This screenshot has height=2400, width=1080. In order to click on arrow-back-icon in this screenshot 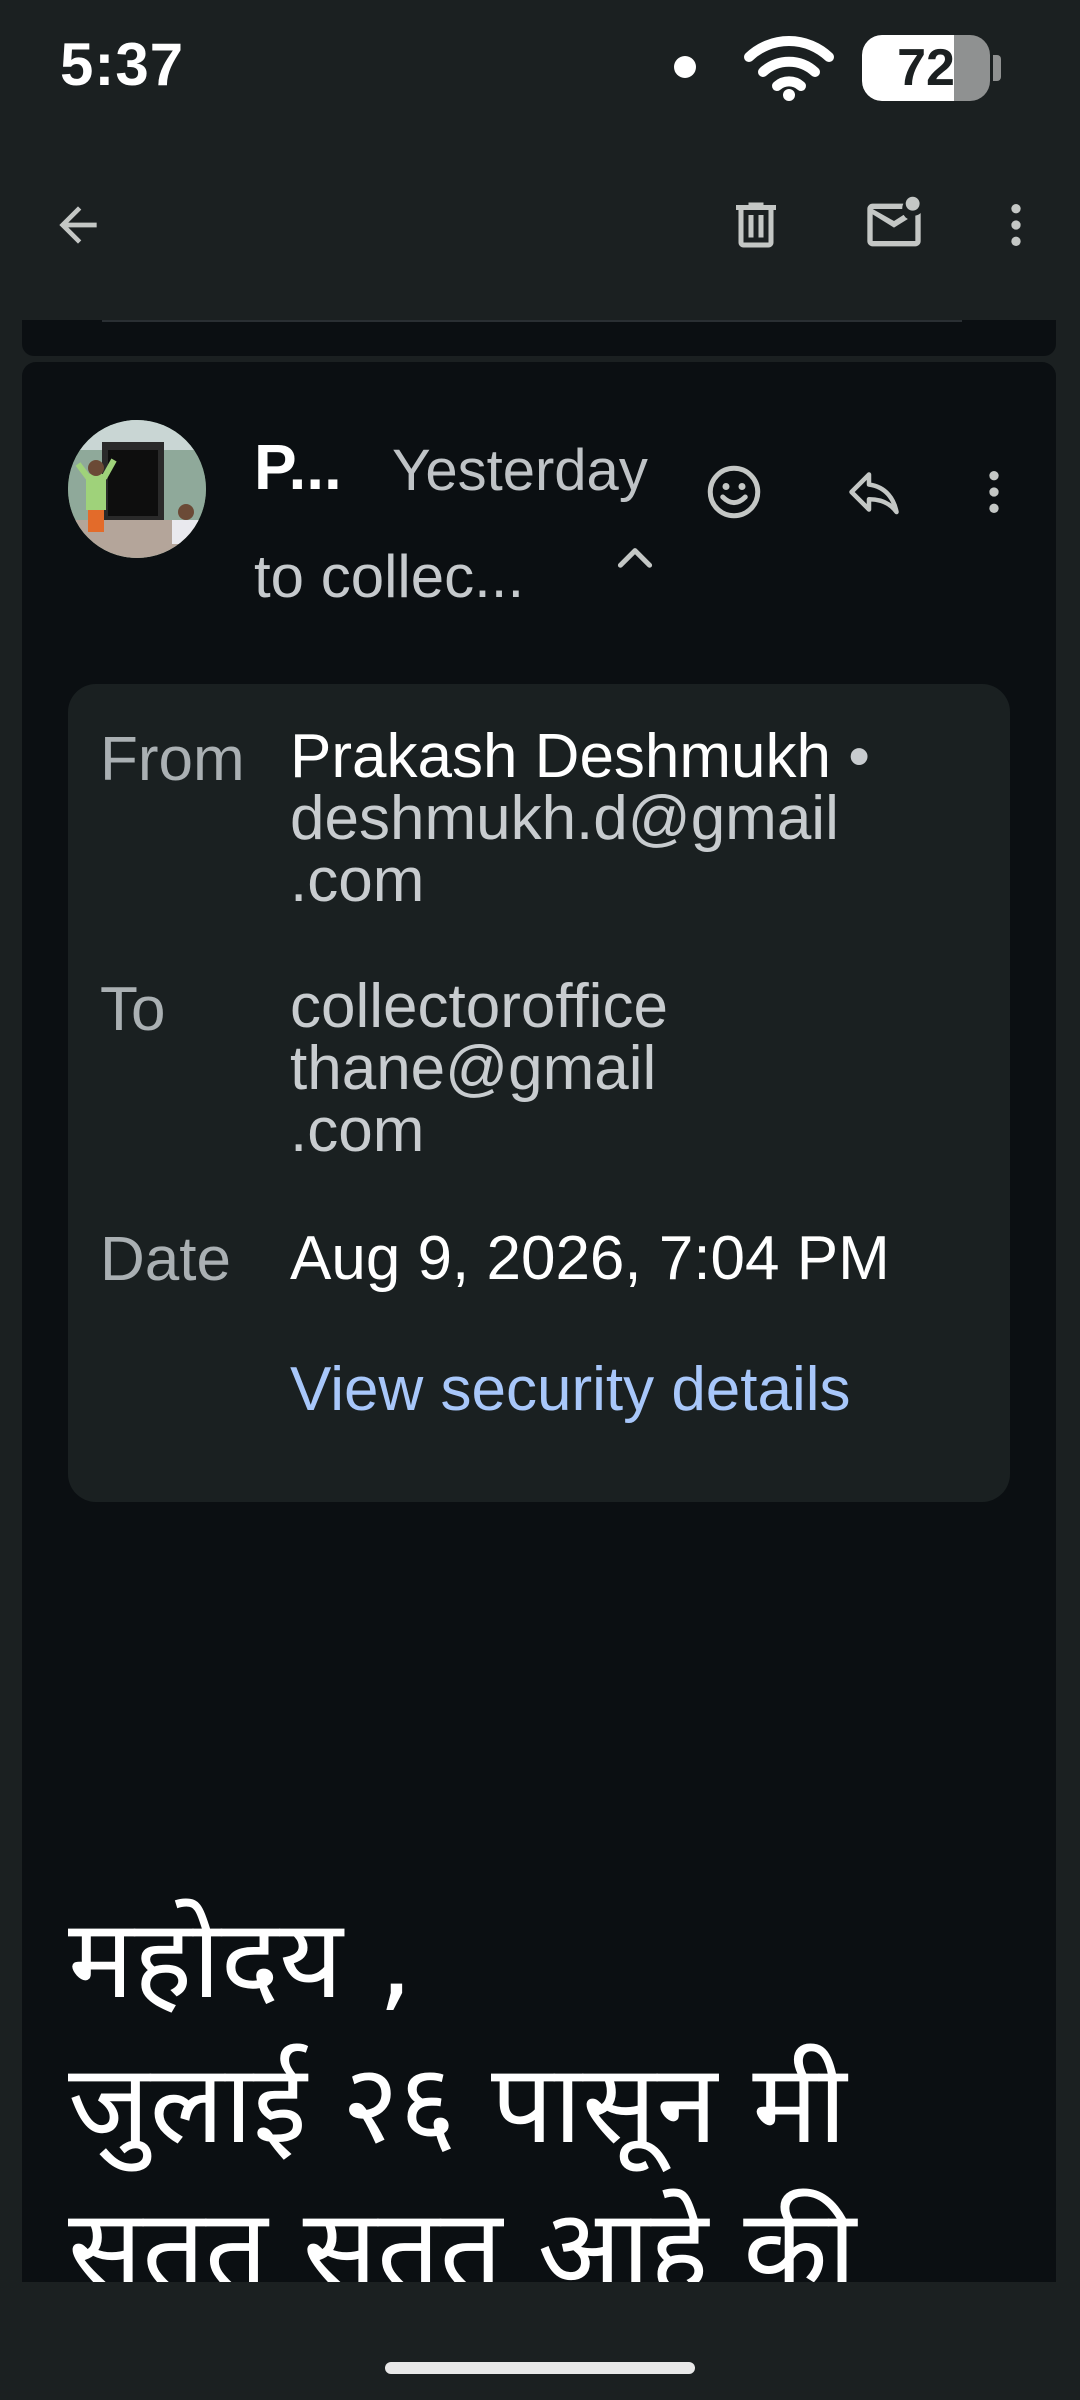, I will do `click(78, 225)`.